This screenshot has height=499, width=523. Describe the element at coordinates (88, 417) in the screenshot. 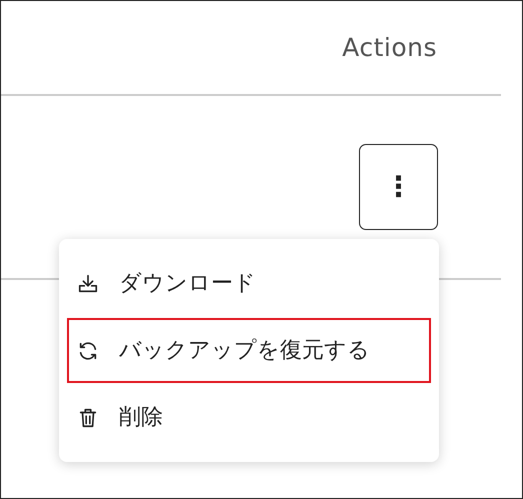

I see `trash-icon` at that location.